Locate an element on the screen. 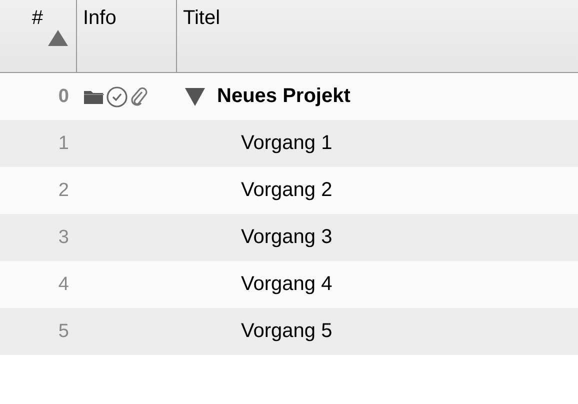 The width and height of the screenshot is (578, 404). column-header: Titel is located at coordinates (377, 36).